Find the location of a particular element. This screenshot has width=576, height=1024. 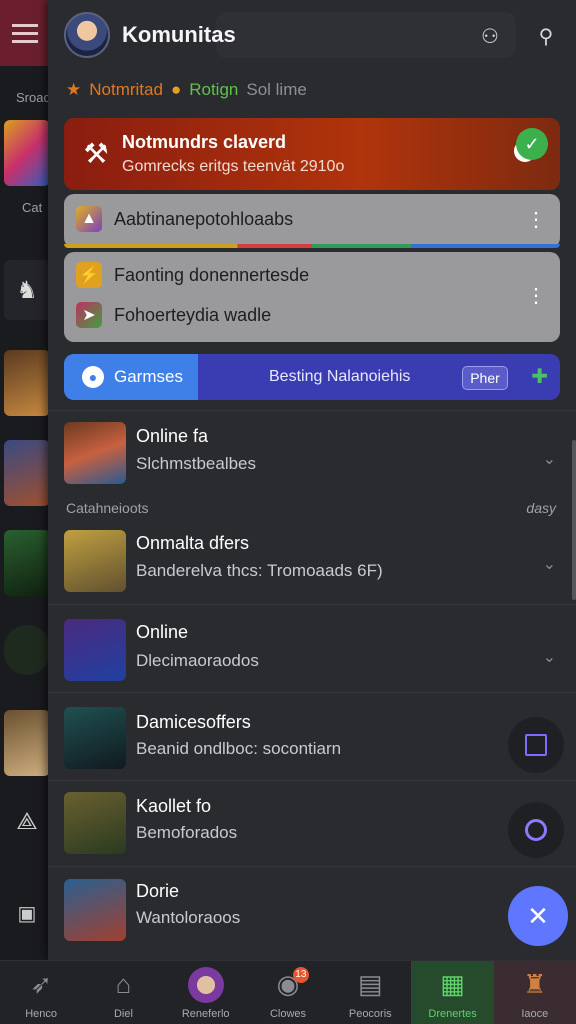

robot-icon: ▦ is located at coordinates (452, 984).